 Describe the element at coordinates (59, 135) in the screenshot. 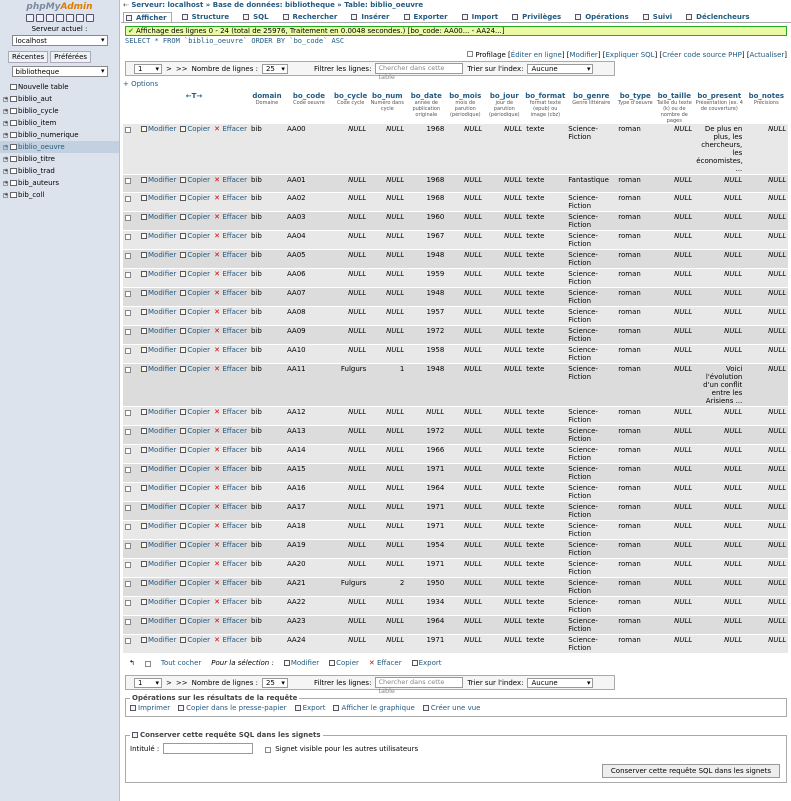

I see `table-item: + biblio_numerique` at that location.